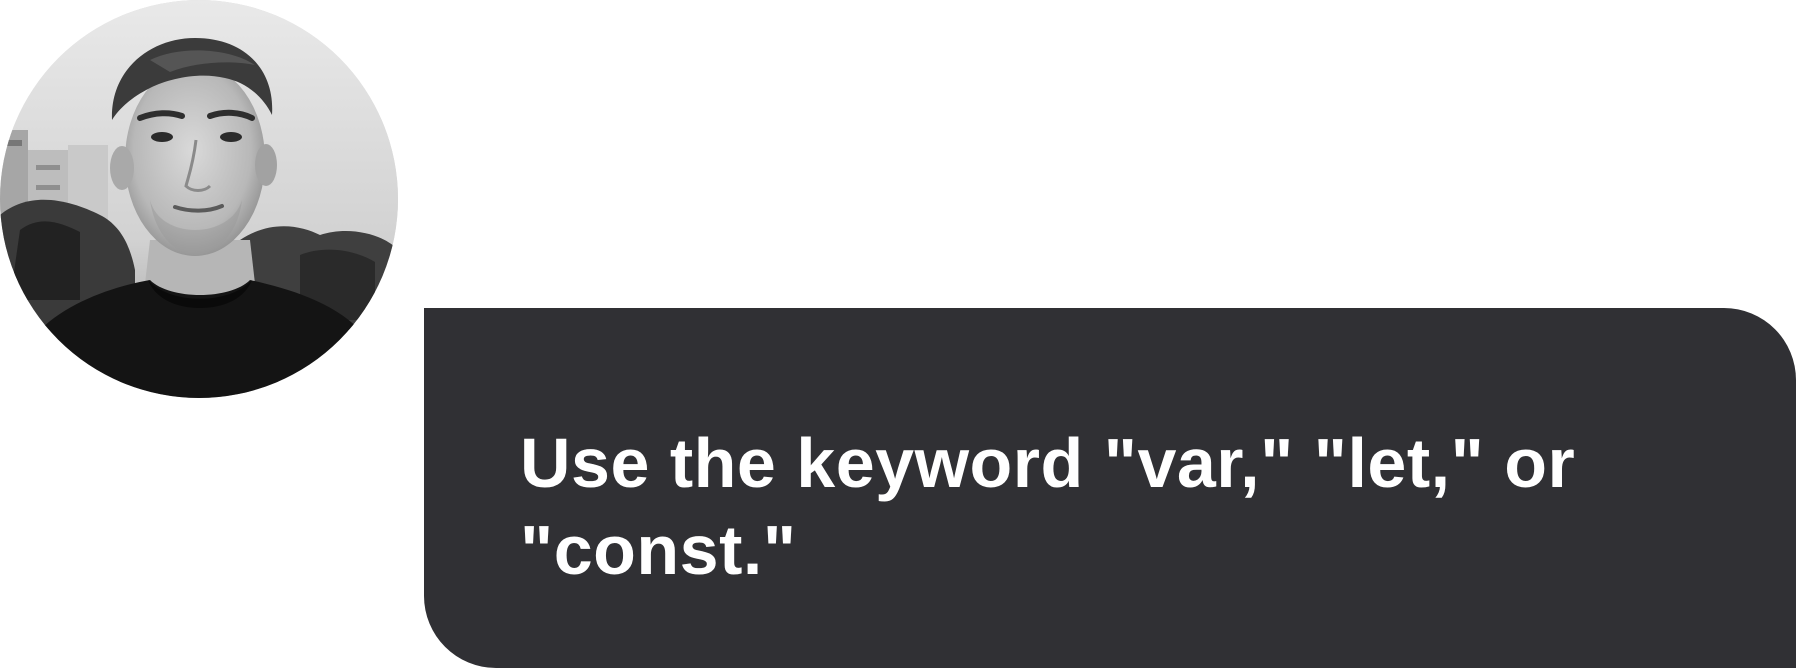  I want to click on avatar, so click(199, 199).